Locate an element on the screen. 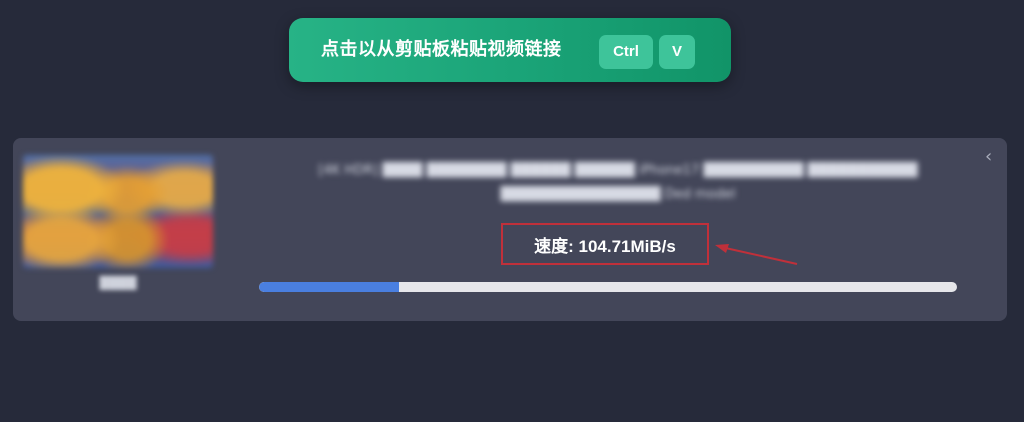 The width and height of the screenshot is (1024, 422). annotation-arrow-icon is located at coordinates (756, 254).